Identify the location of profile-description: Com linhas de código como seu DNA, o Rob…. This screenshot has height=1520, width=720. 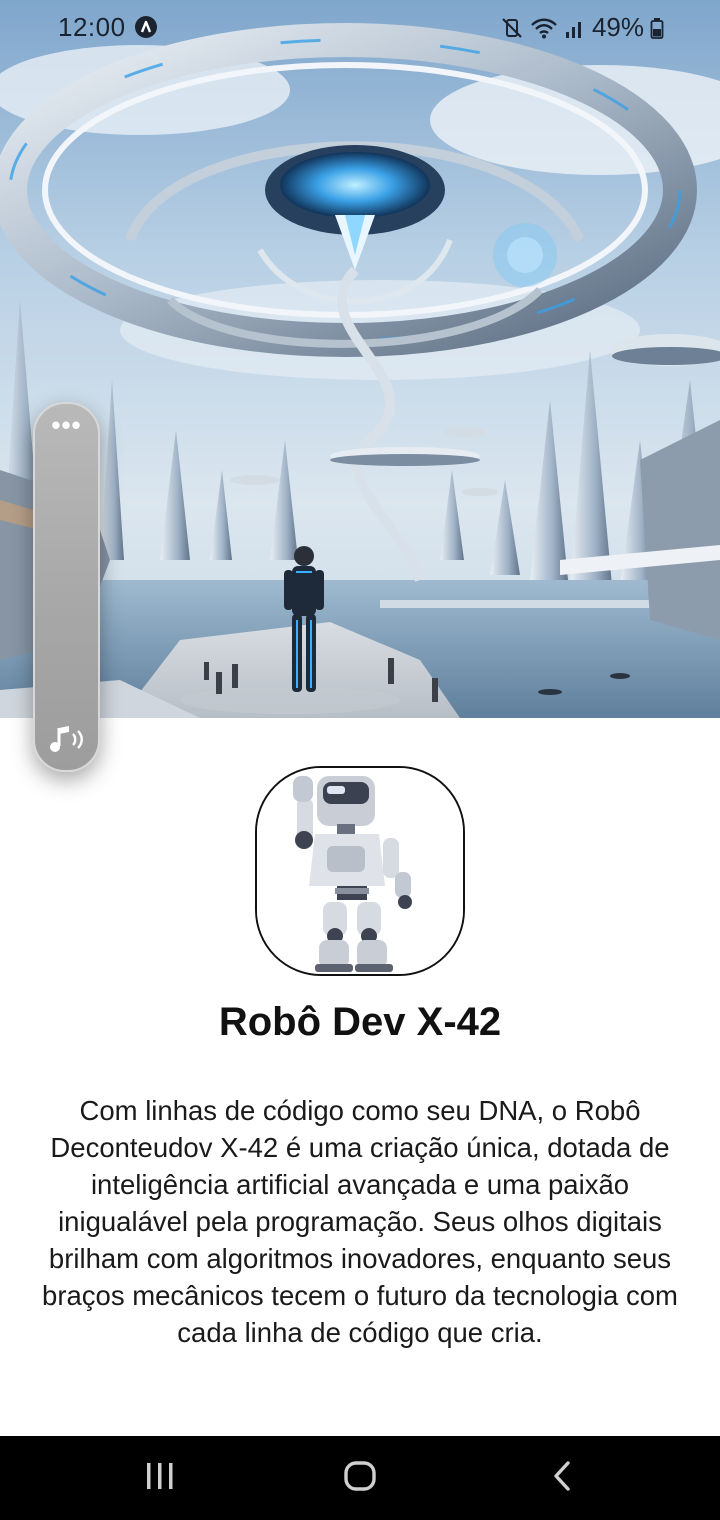
(360, 1221).